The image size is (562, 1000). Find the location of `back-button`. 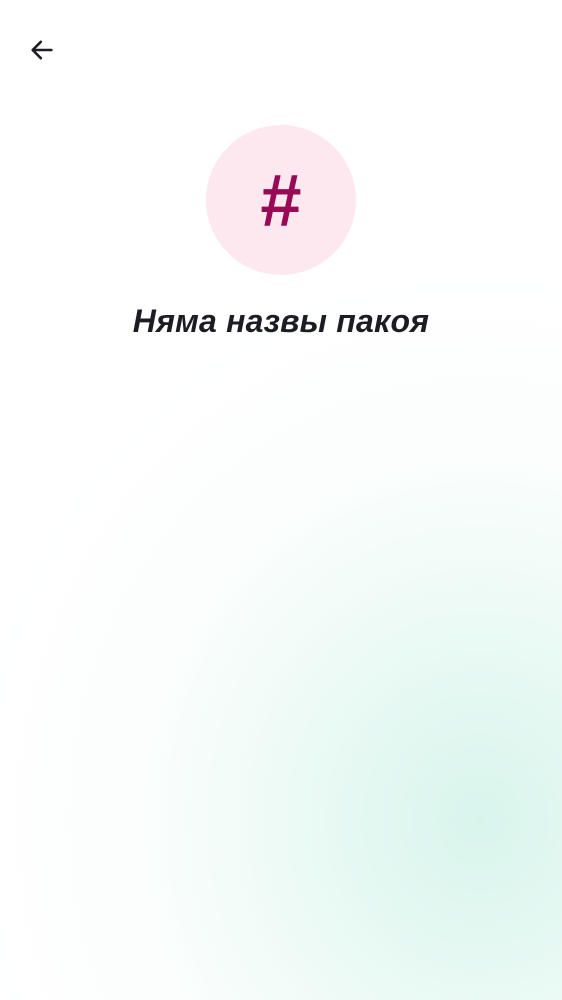

back-button is located at coordinates (42, 50).